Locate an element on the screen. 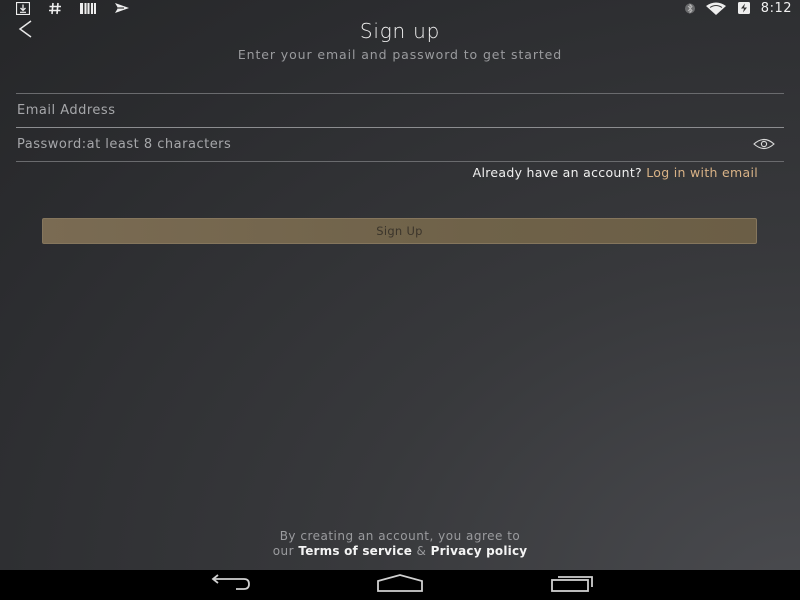  download-notification-icon is located at coordinates (23, 8).